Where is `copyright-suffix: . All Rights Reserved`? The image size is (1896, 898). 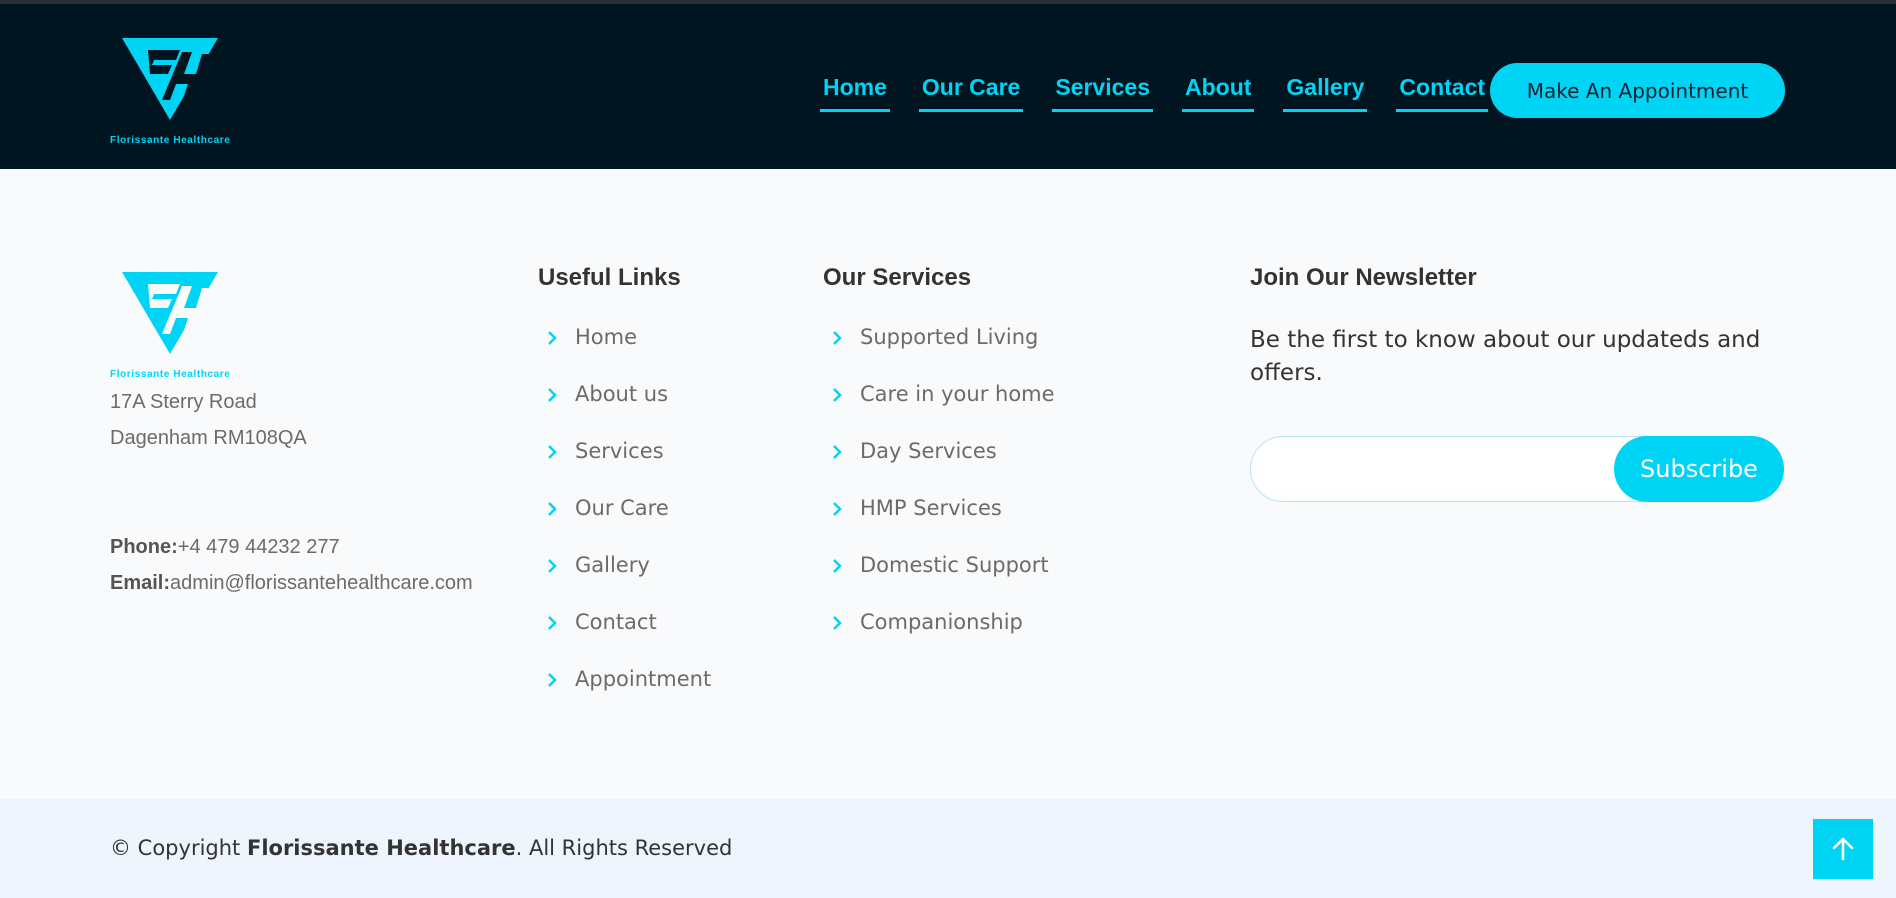 copyright-suffix: . All Rights Reserved is located at coordinates (624, 848).